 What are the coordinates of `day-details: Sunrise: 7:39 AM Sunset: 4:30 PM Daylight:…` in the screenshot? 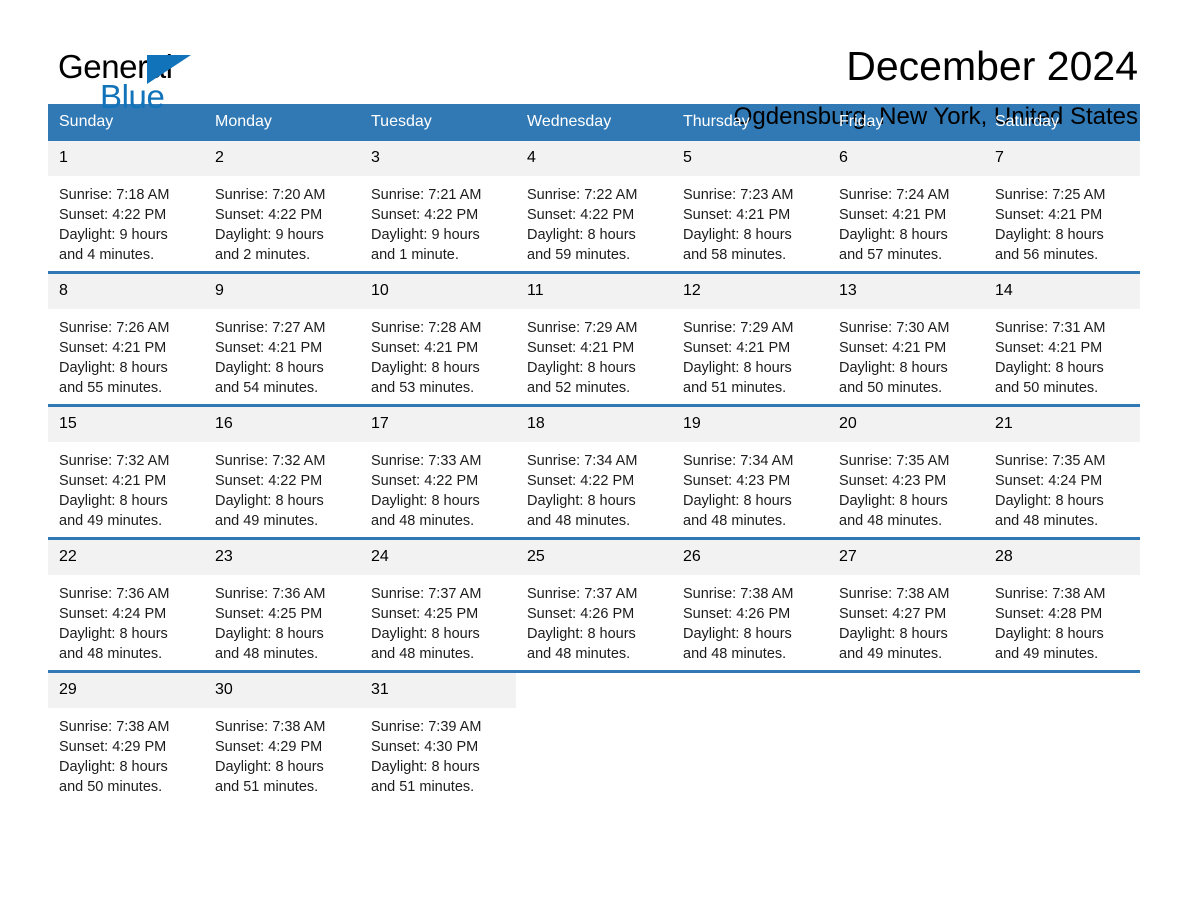 It's located at (438, 752).